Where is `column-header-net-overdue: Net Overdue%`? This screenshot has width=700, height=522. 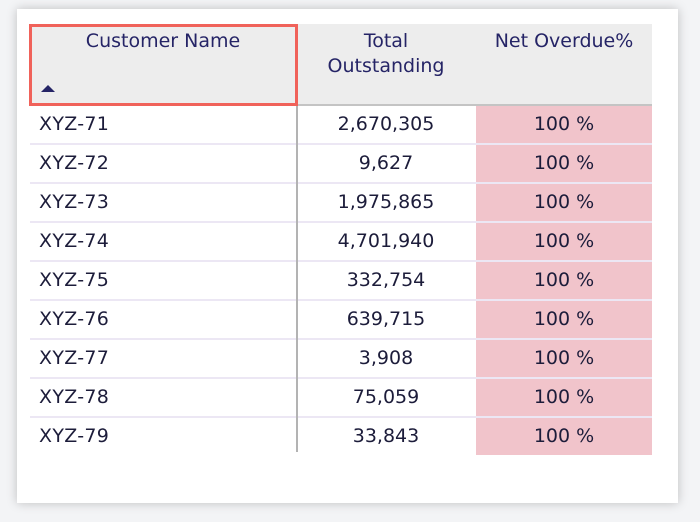 column-header-net-overdue: Net Overdue% is located at coordinates (564, 64).